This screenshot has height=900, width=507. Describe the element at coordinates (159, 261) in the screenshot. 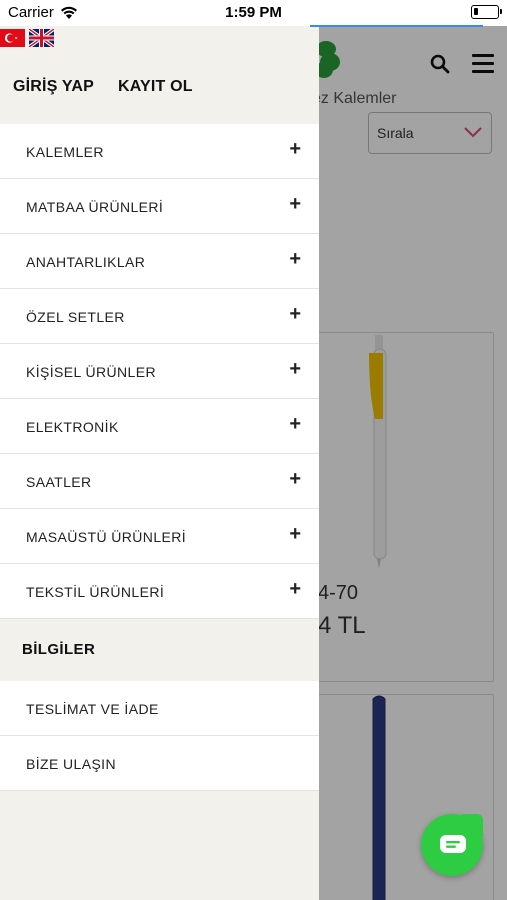

I see `menu-item-anahtarliklar: ANAHTARLIKLAR +` at that location.